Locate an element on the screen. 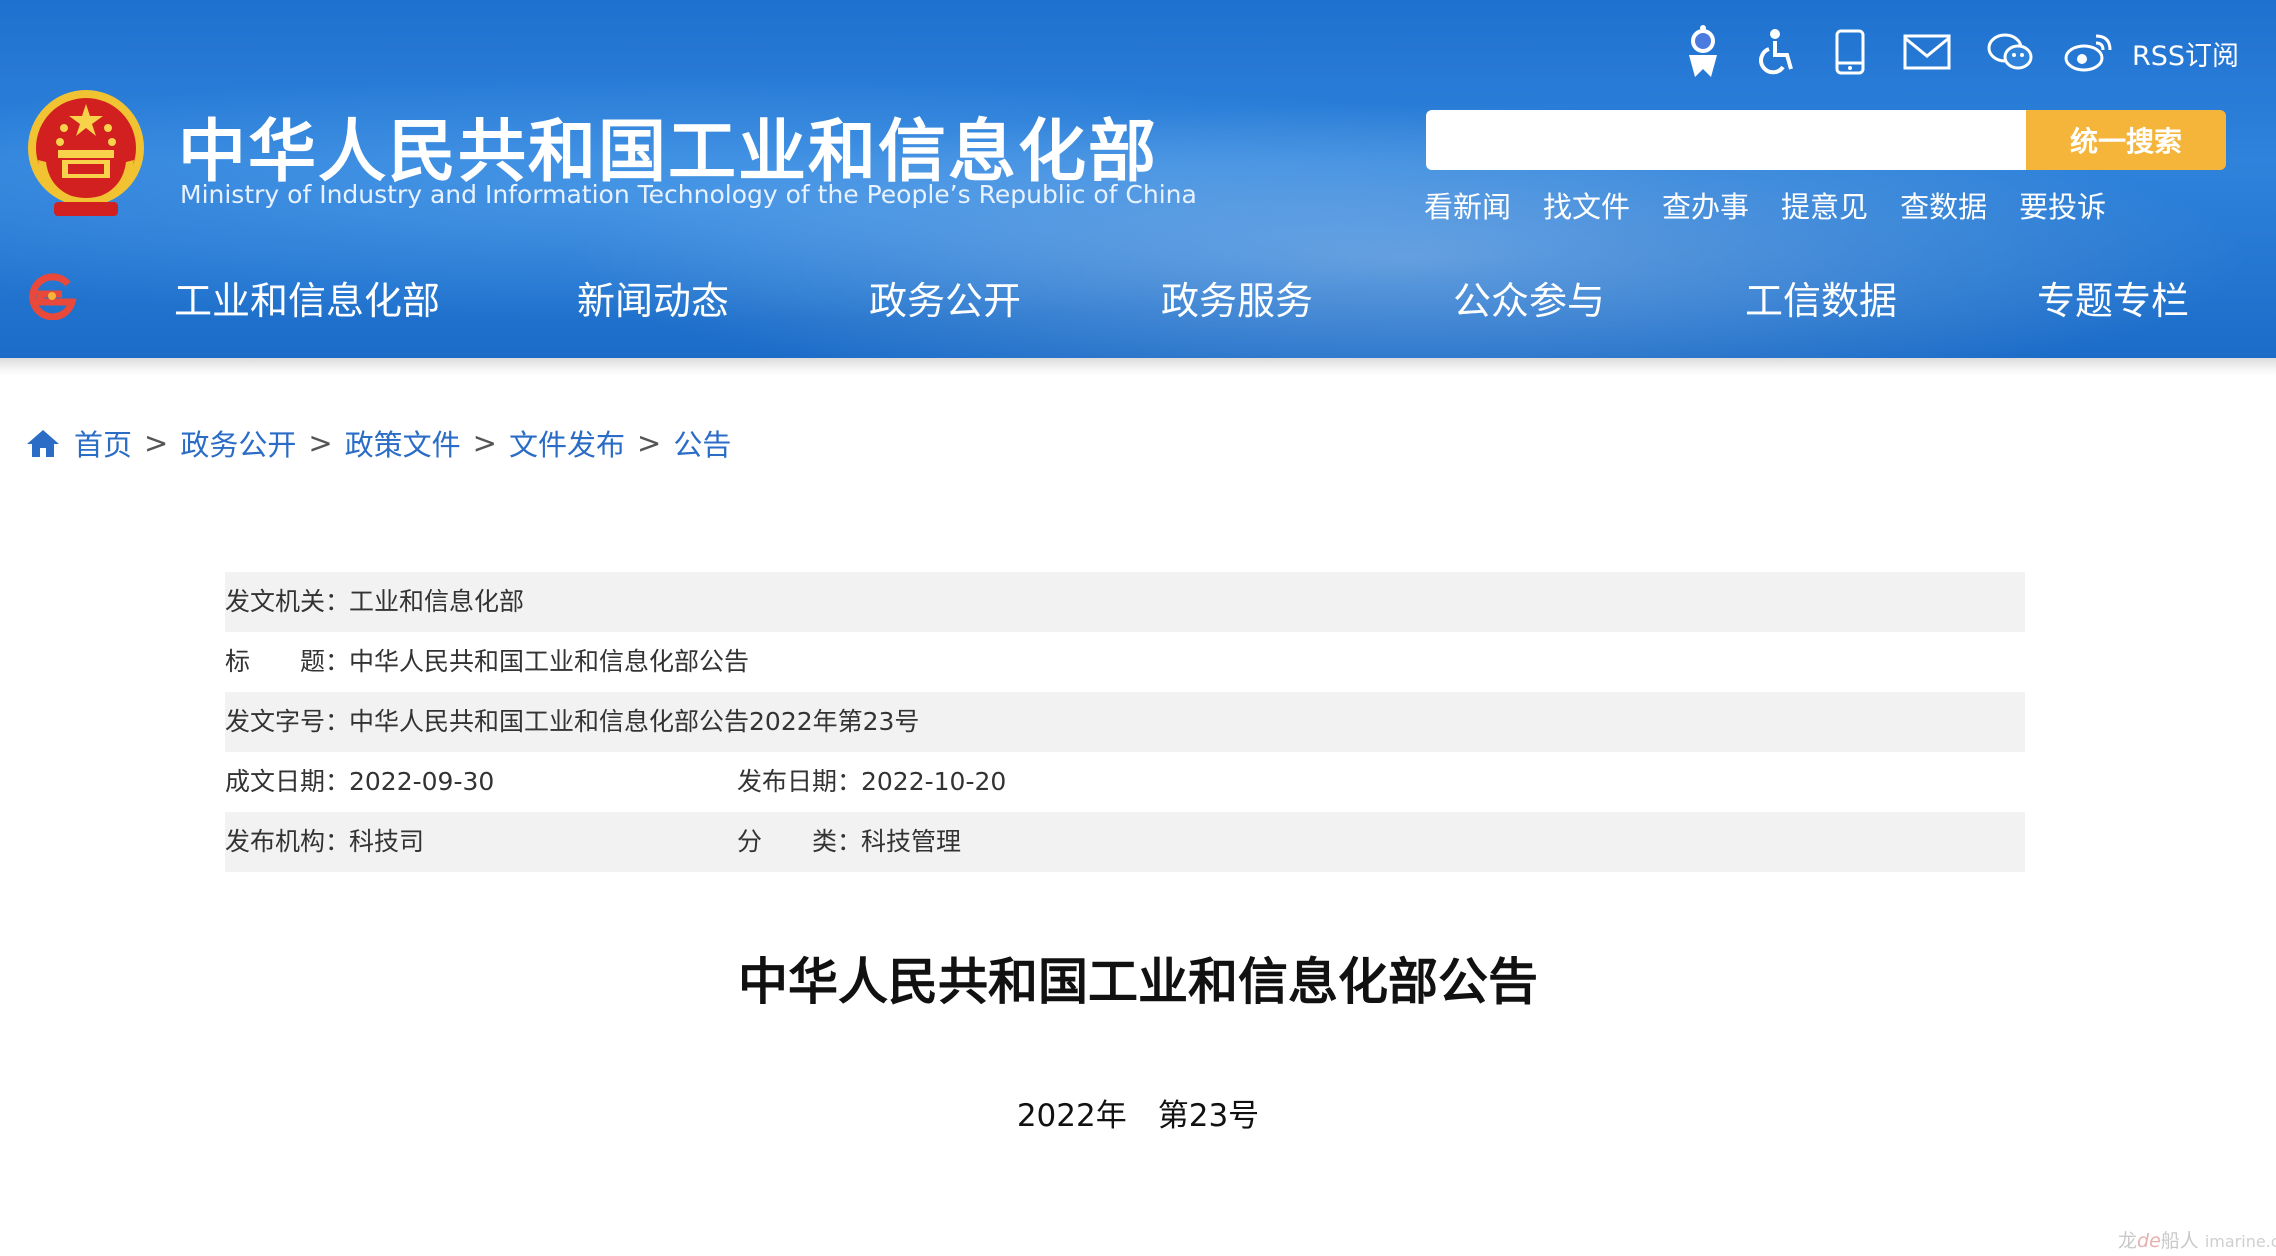  quick-link-documents: 找文件 is located at coordinates (1586, 205).